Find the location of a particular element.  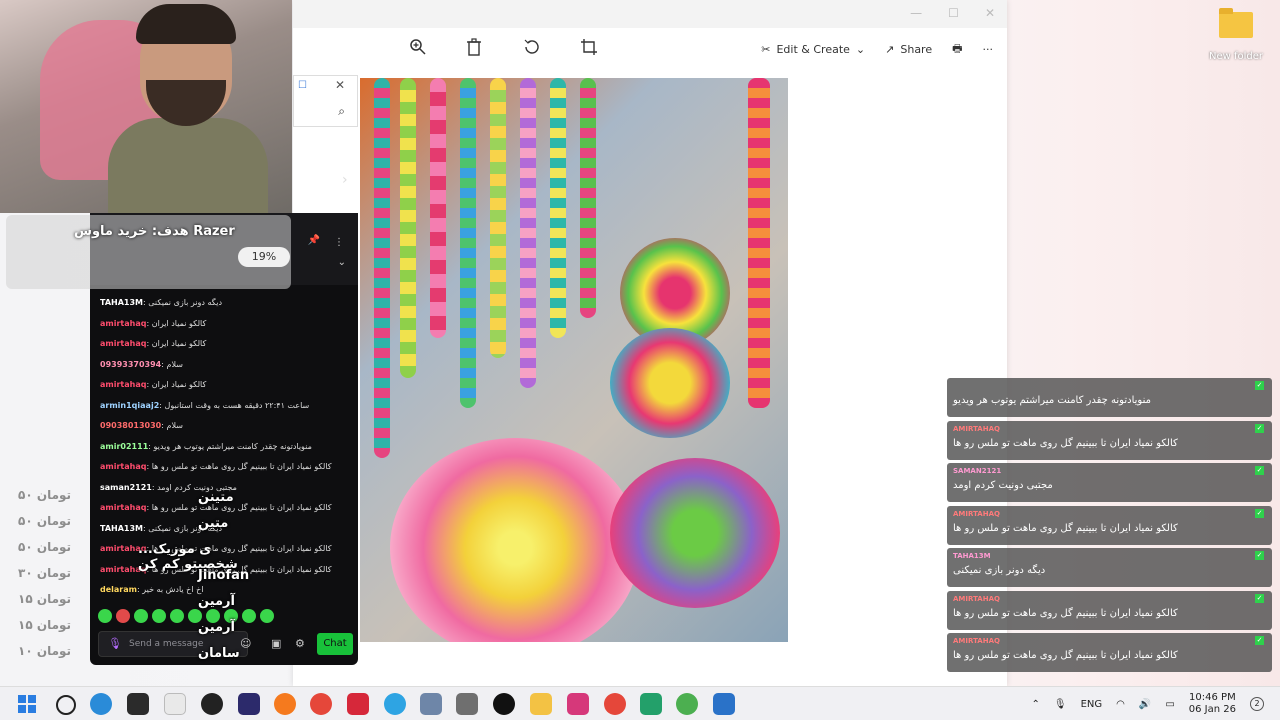

notification-badge: 2 is located at coordinates (1257, 704).